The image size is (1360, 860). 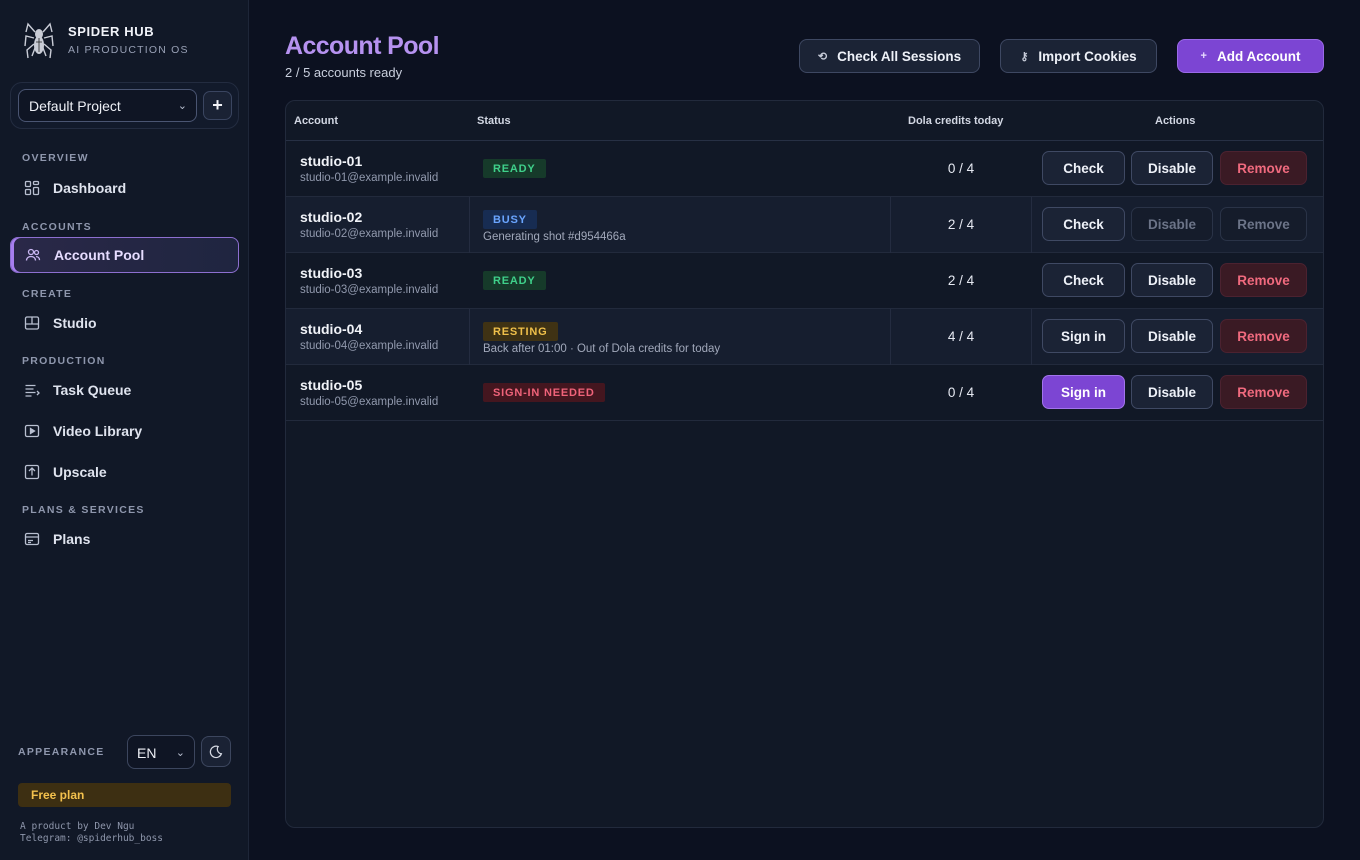 I want to click on queue-icon, so click(x=32, y=390).